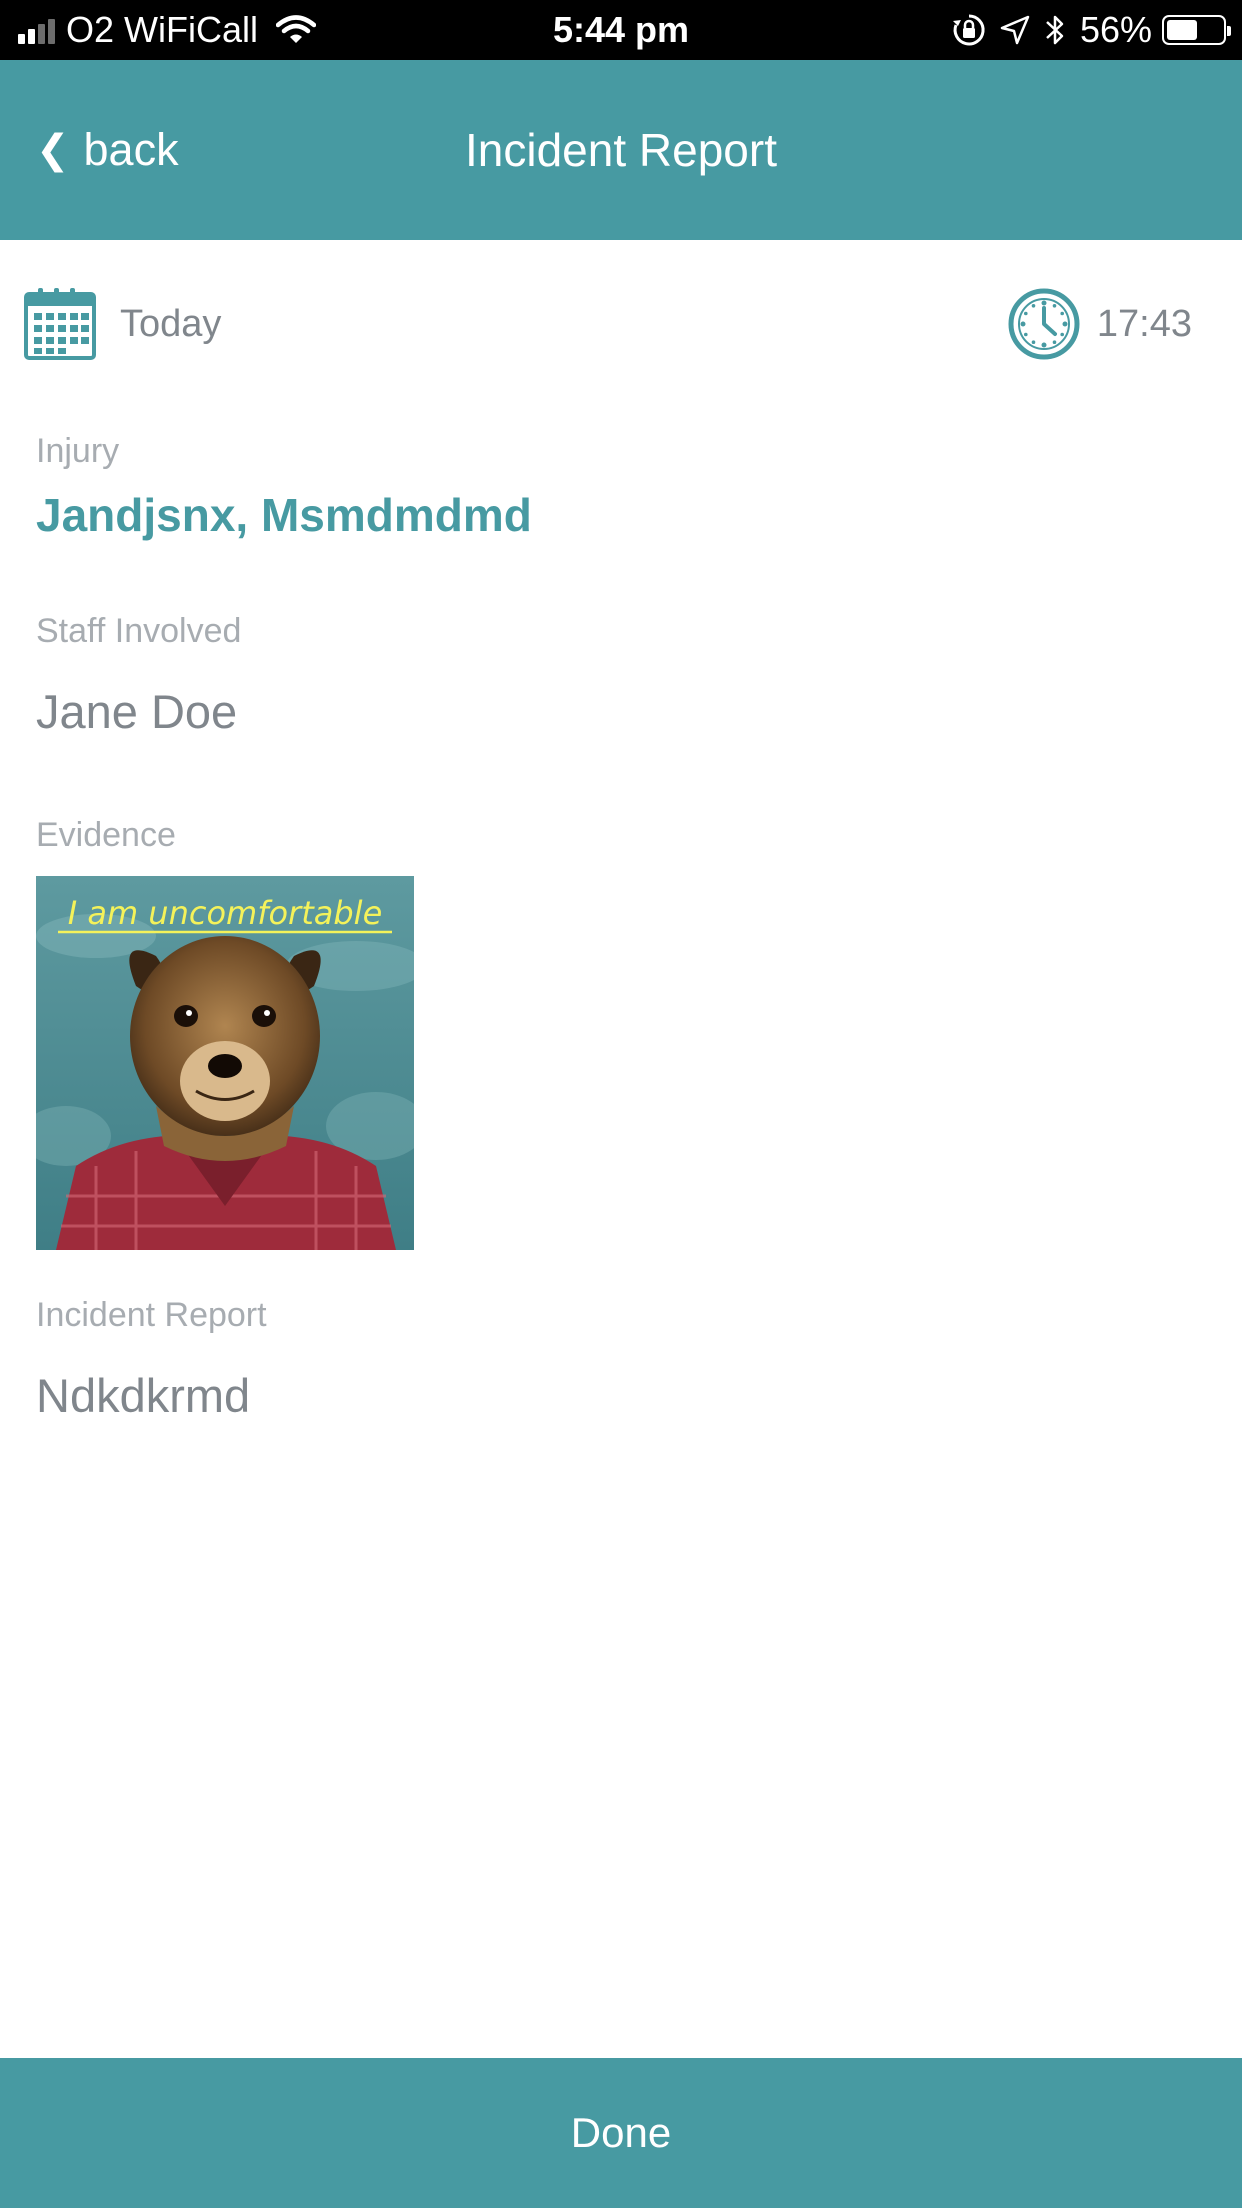  Describe the element at coordinates (969, 30) in the screenshot. I see `orientation-lock-icon` at that location.